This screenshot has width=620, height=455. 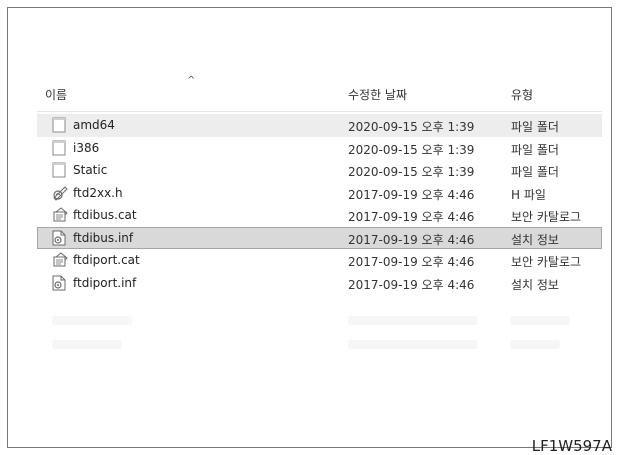 What do you see at coordinates (319, 260) in the screenshot?
I see `file-row-ftdiport-cat: ftdiport.cat 2017-09-19 오후 4:46 보안 카탈로그` at bounding box center [319, 260].